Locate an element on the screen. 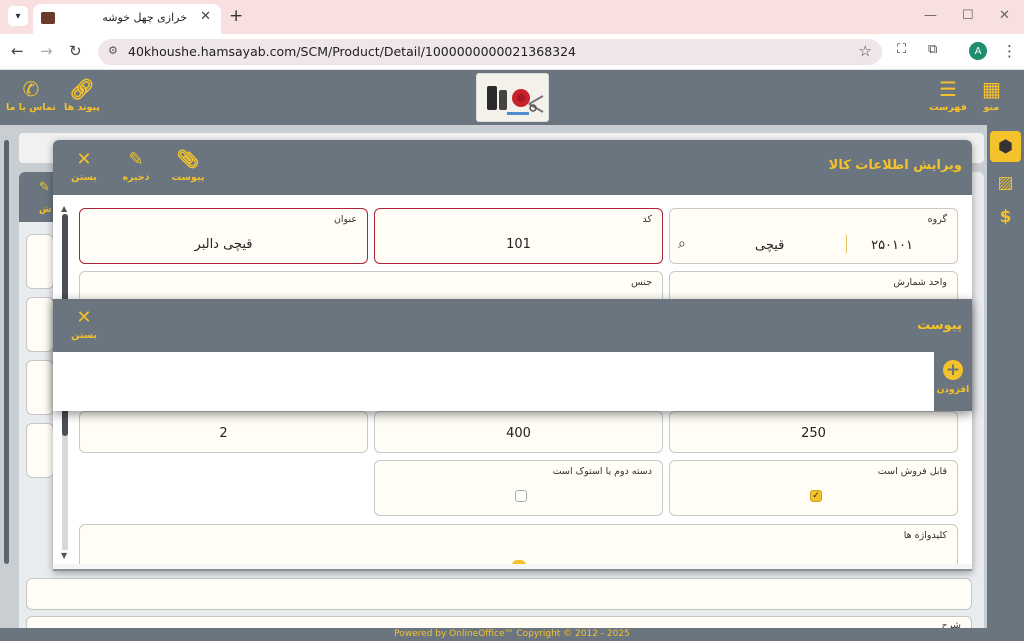 This screenshot has width=1024, height=641. links-label: پیوند ها is located at coordinates (82, 107).